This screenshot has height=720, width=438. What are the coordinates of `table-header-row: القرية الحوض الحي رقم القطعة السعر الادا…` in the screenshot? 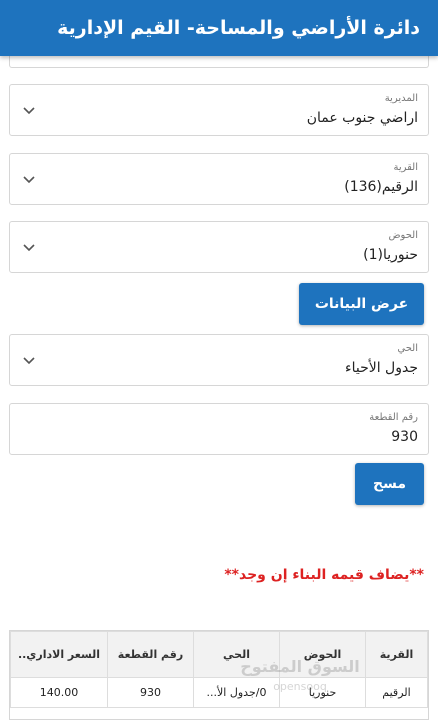 It's located at (219, 654).